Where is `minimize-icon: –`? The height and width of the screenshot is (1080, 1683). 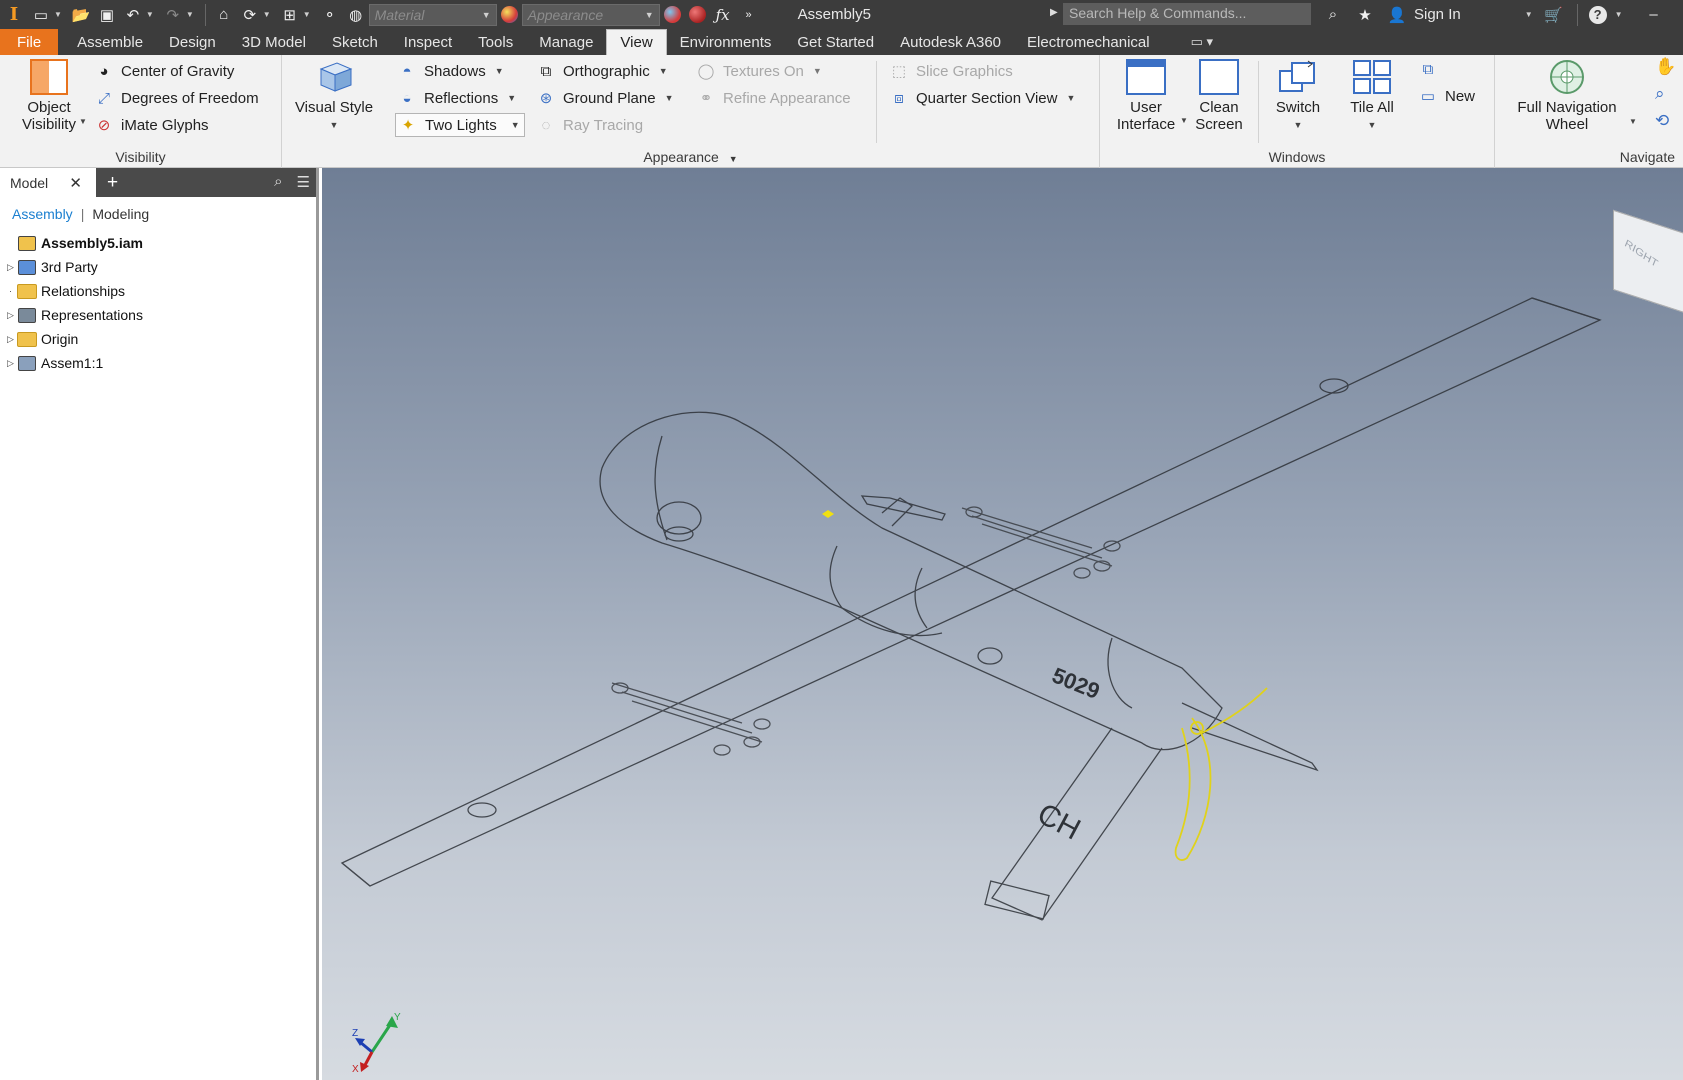 minimize-icon: – is located at coordinates (1654, 15).